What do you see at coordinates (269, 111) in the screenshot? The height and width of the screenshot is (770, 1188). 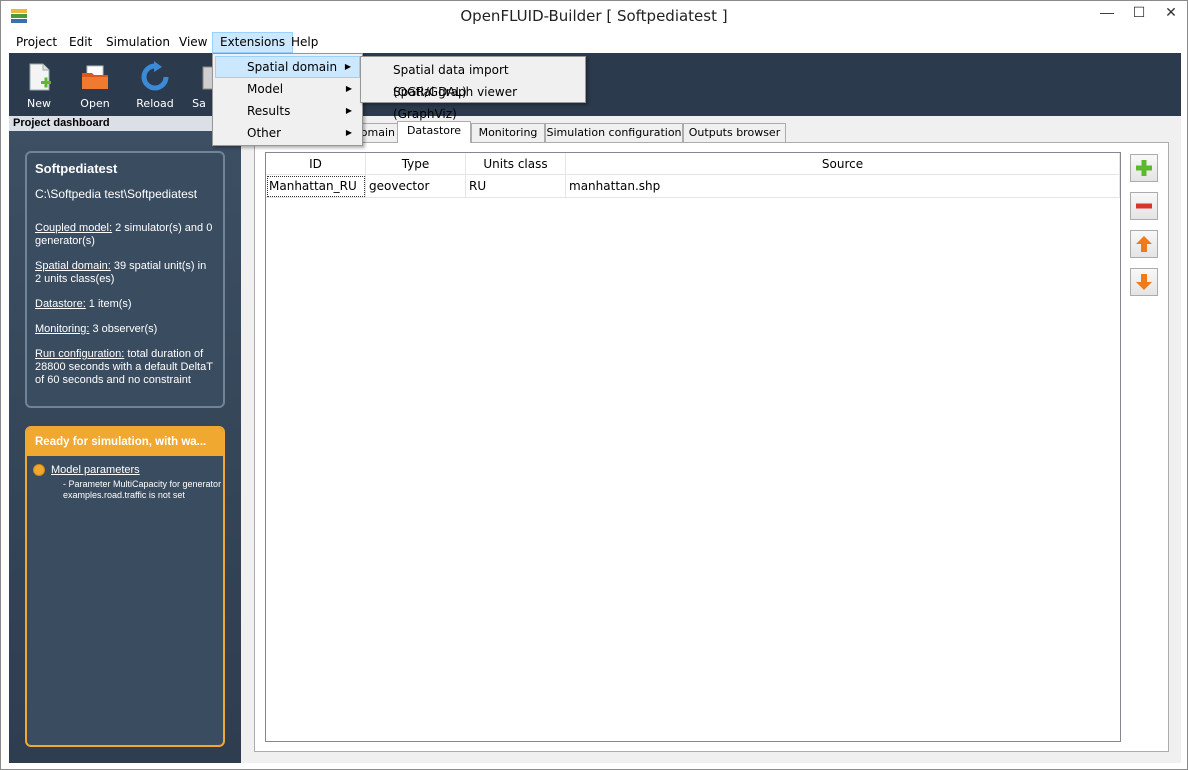 I see `menu-item-results-label: Results` at bounding box center [269, 111].